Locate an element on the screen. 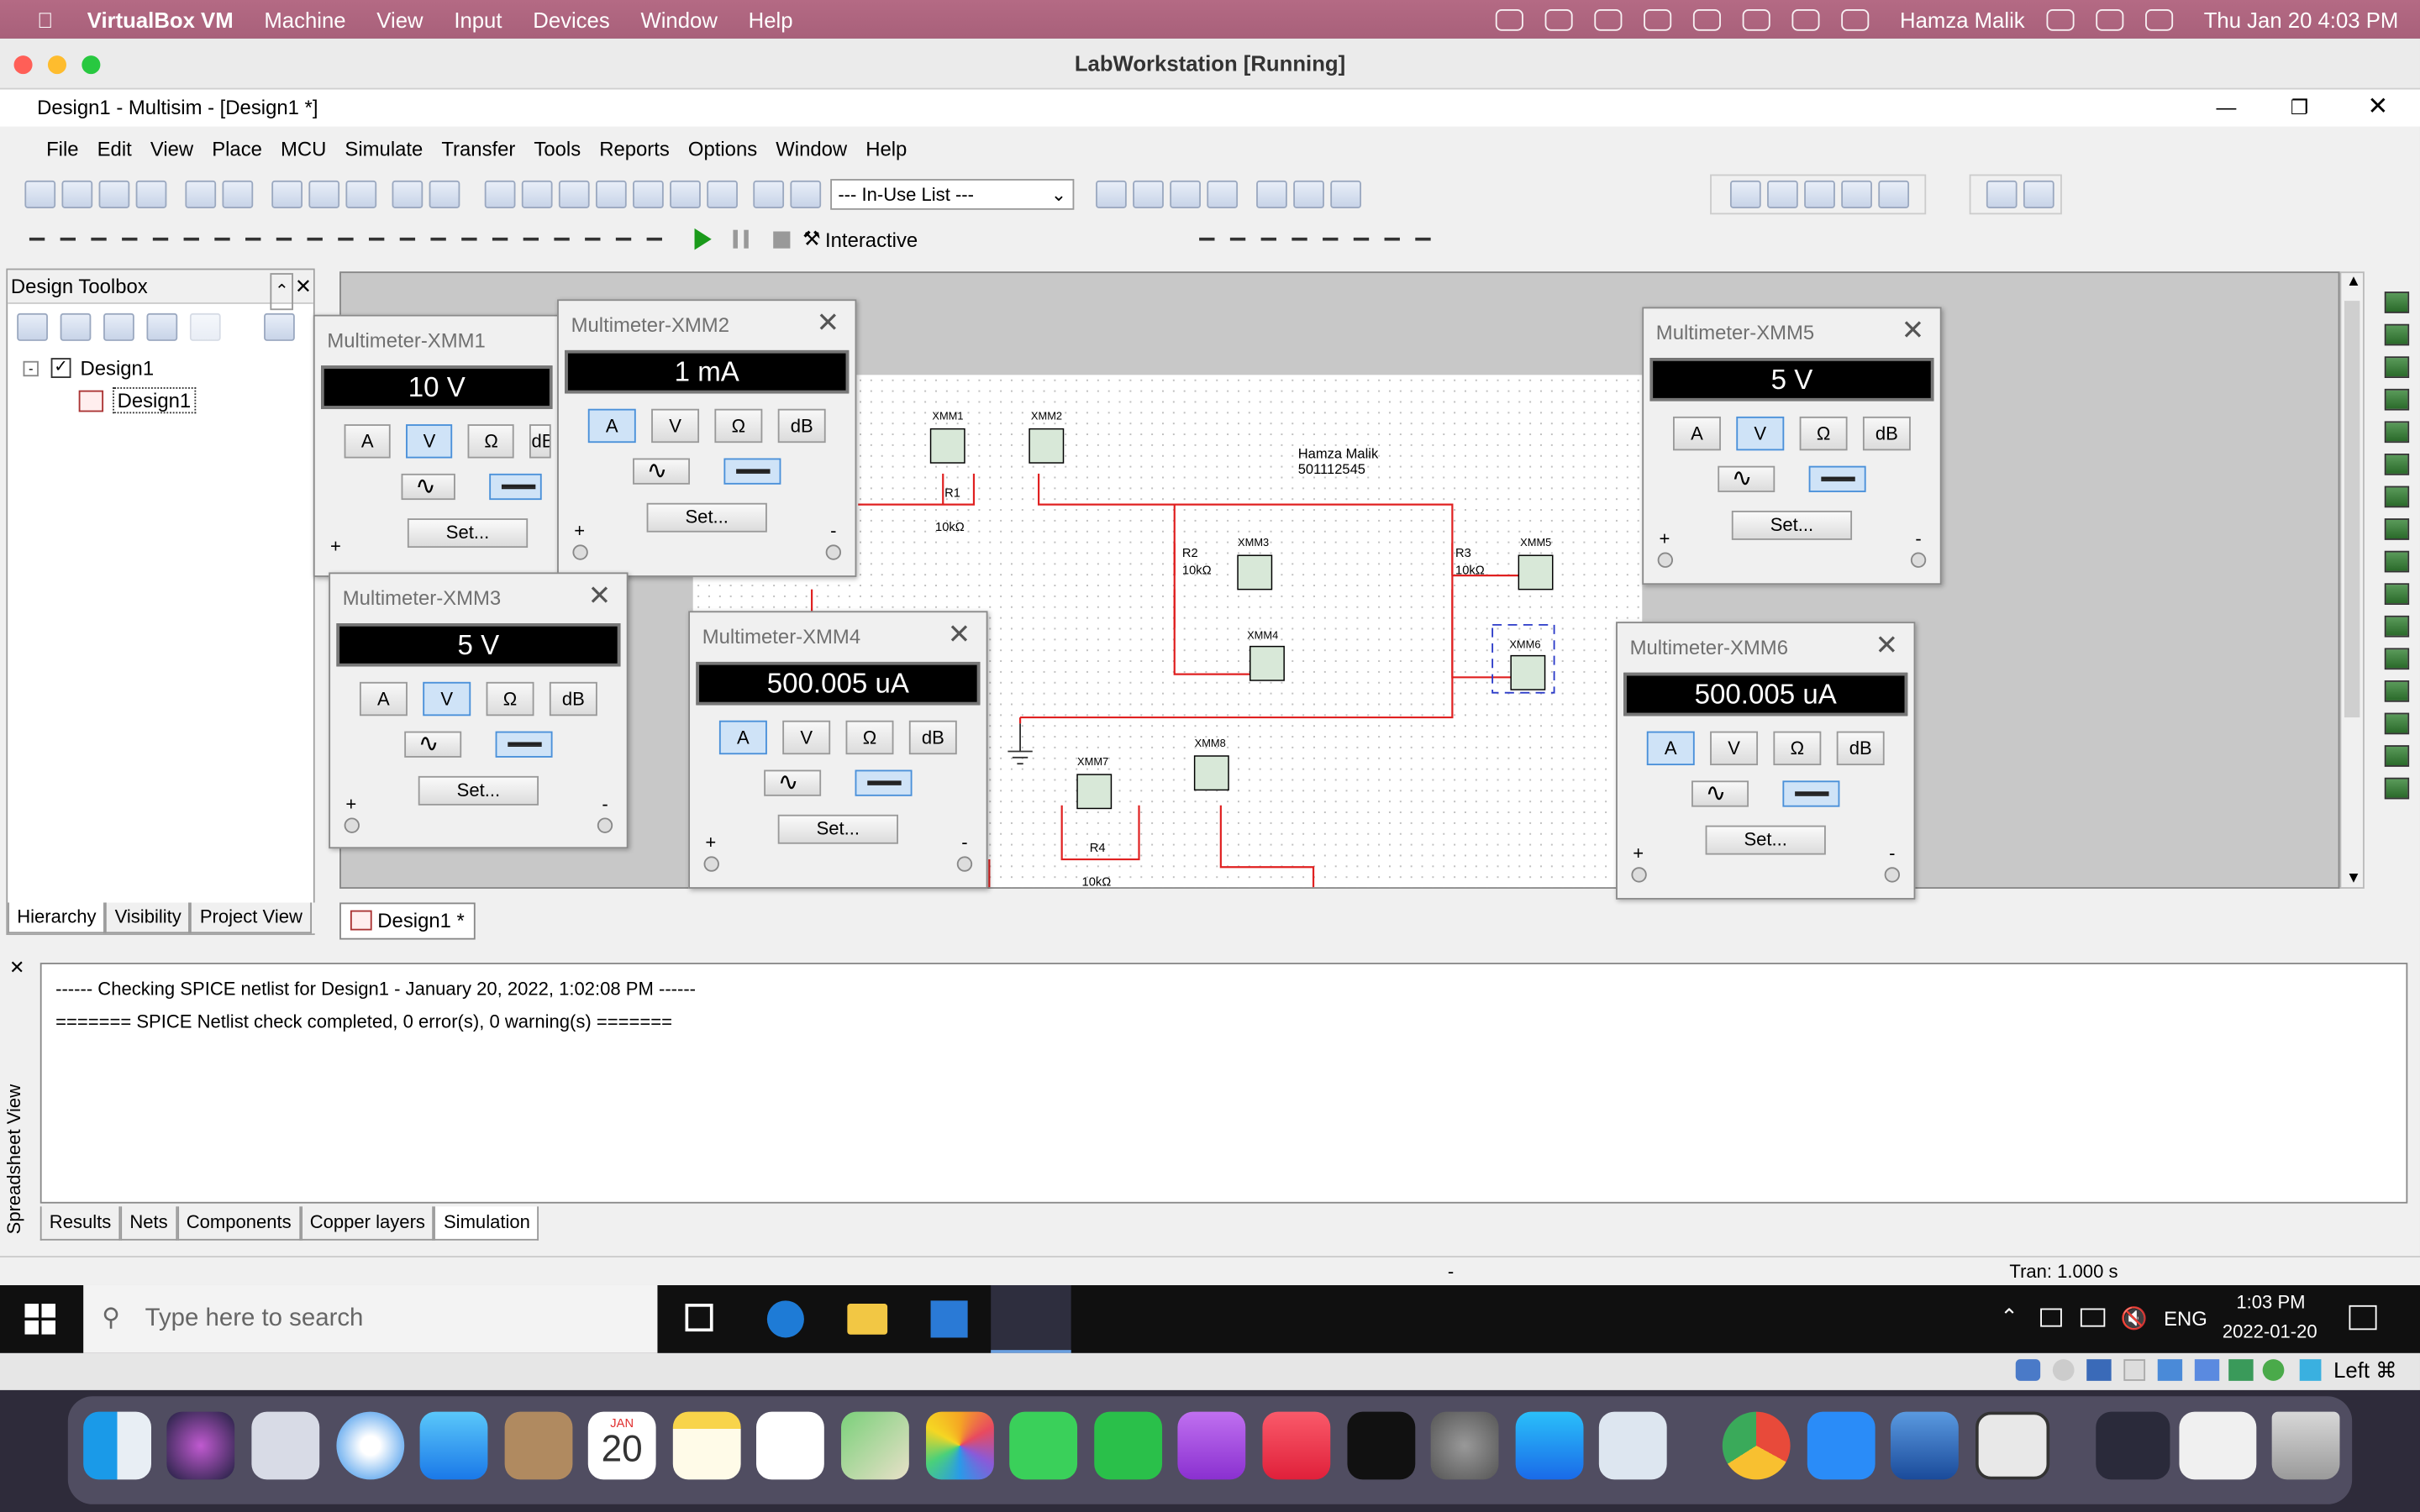 This screenshot has width=2420, height=1512. back-annotate-icon is located at coordinates (1185, 194).